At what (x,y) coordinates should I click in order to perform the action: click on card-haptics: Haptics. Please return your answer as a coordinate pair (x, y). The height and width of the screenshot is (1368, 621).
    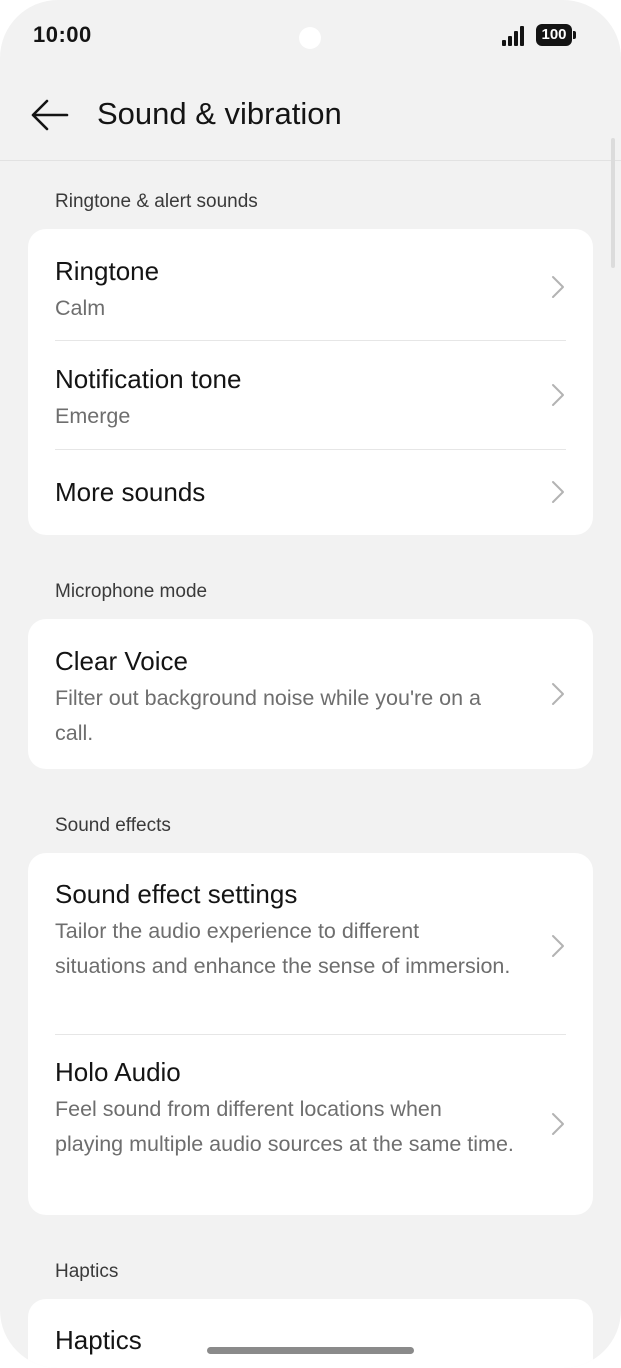
    Looking at the image, I should click on (310, 1333).